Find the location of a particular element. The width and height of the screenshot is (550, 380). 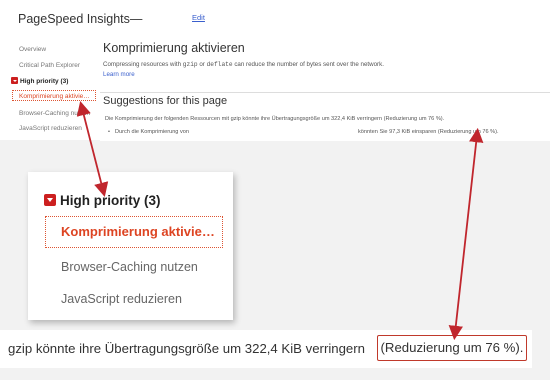

desc-code-deflate: deflate is located at coordinates (219, 64).